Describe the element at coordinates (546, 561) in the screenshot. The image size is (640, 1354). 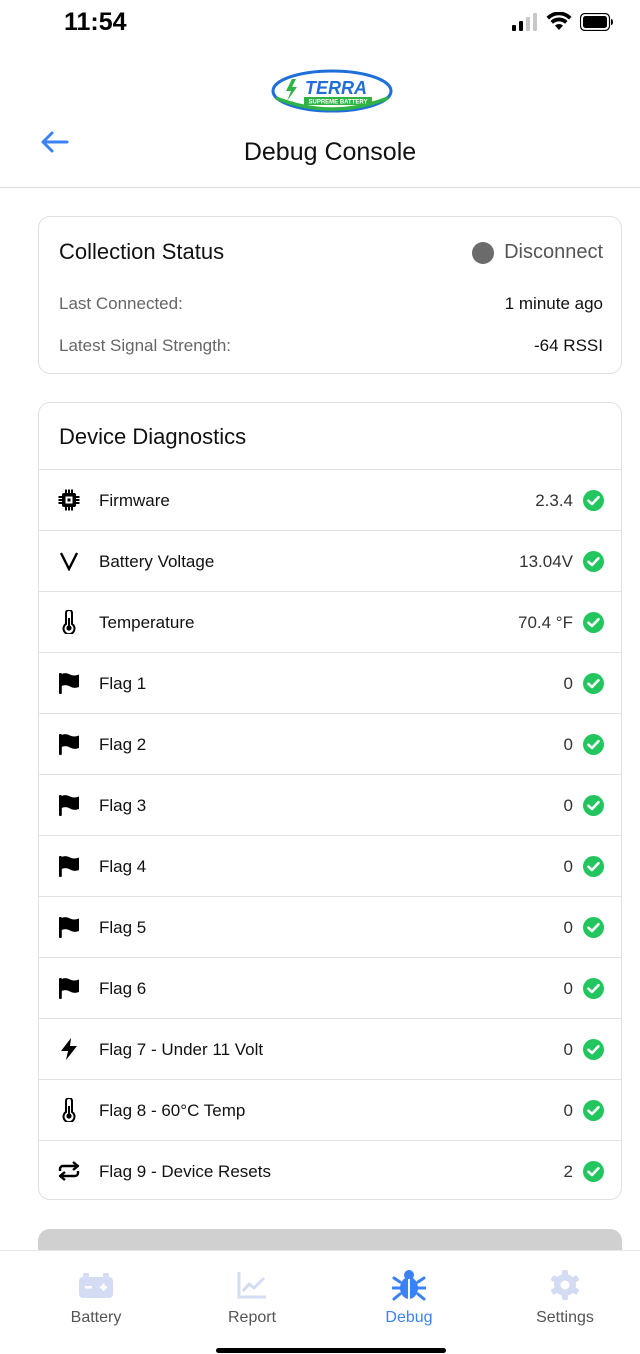
I see `diagnostic-value: 13.04V` at that location.